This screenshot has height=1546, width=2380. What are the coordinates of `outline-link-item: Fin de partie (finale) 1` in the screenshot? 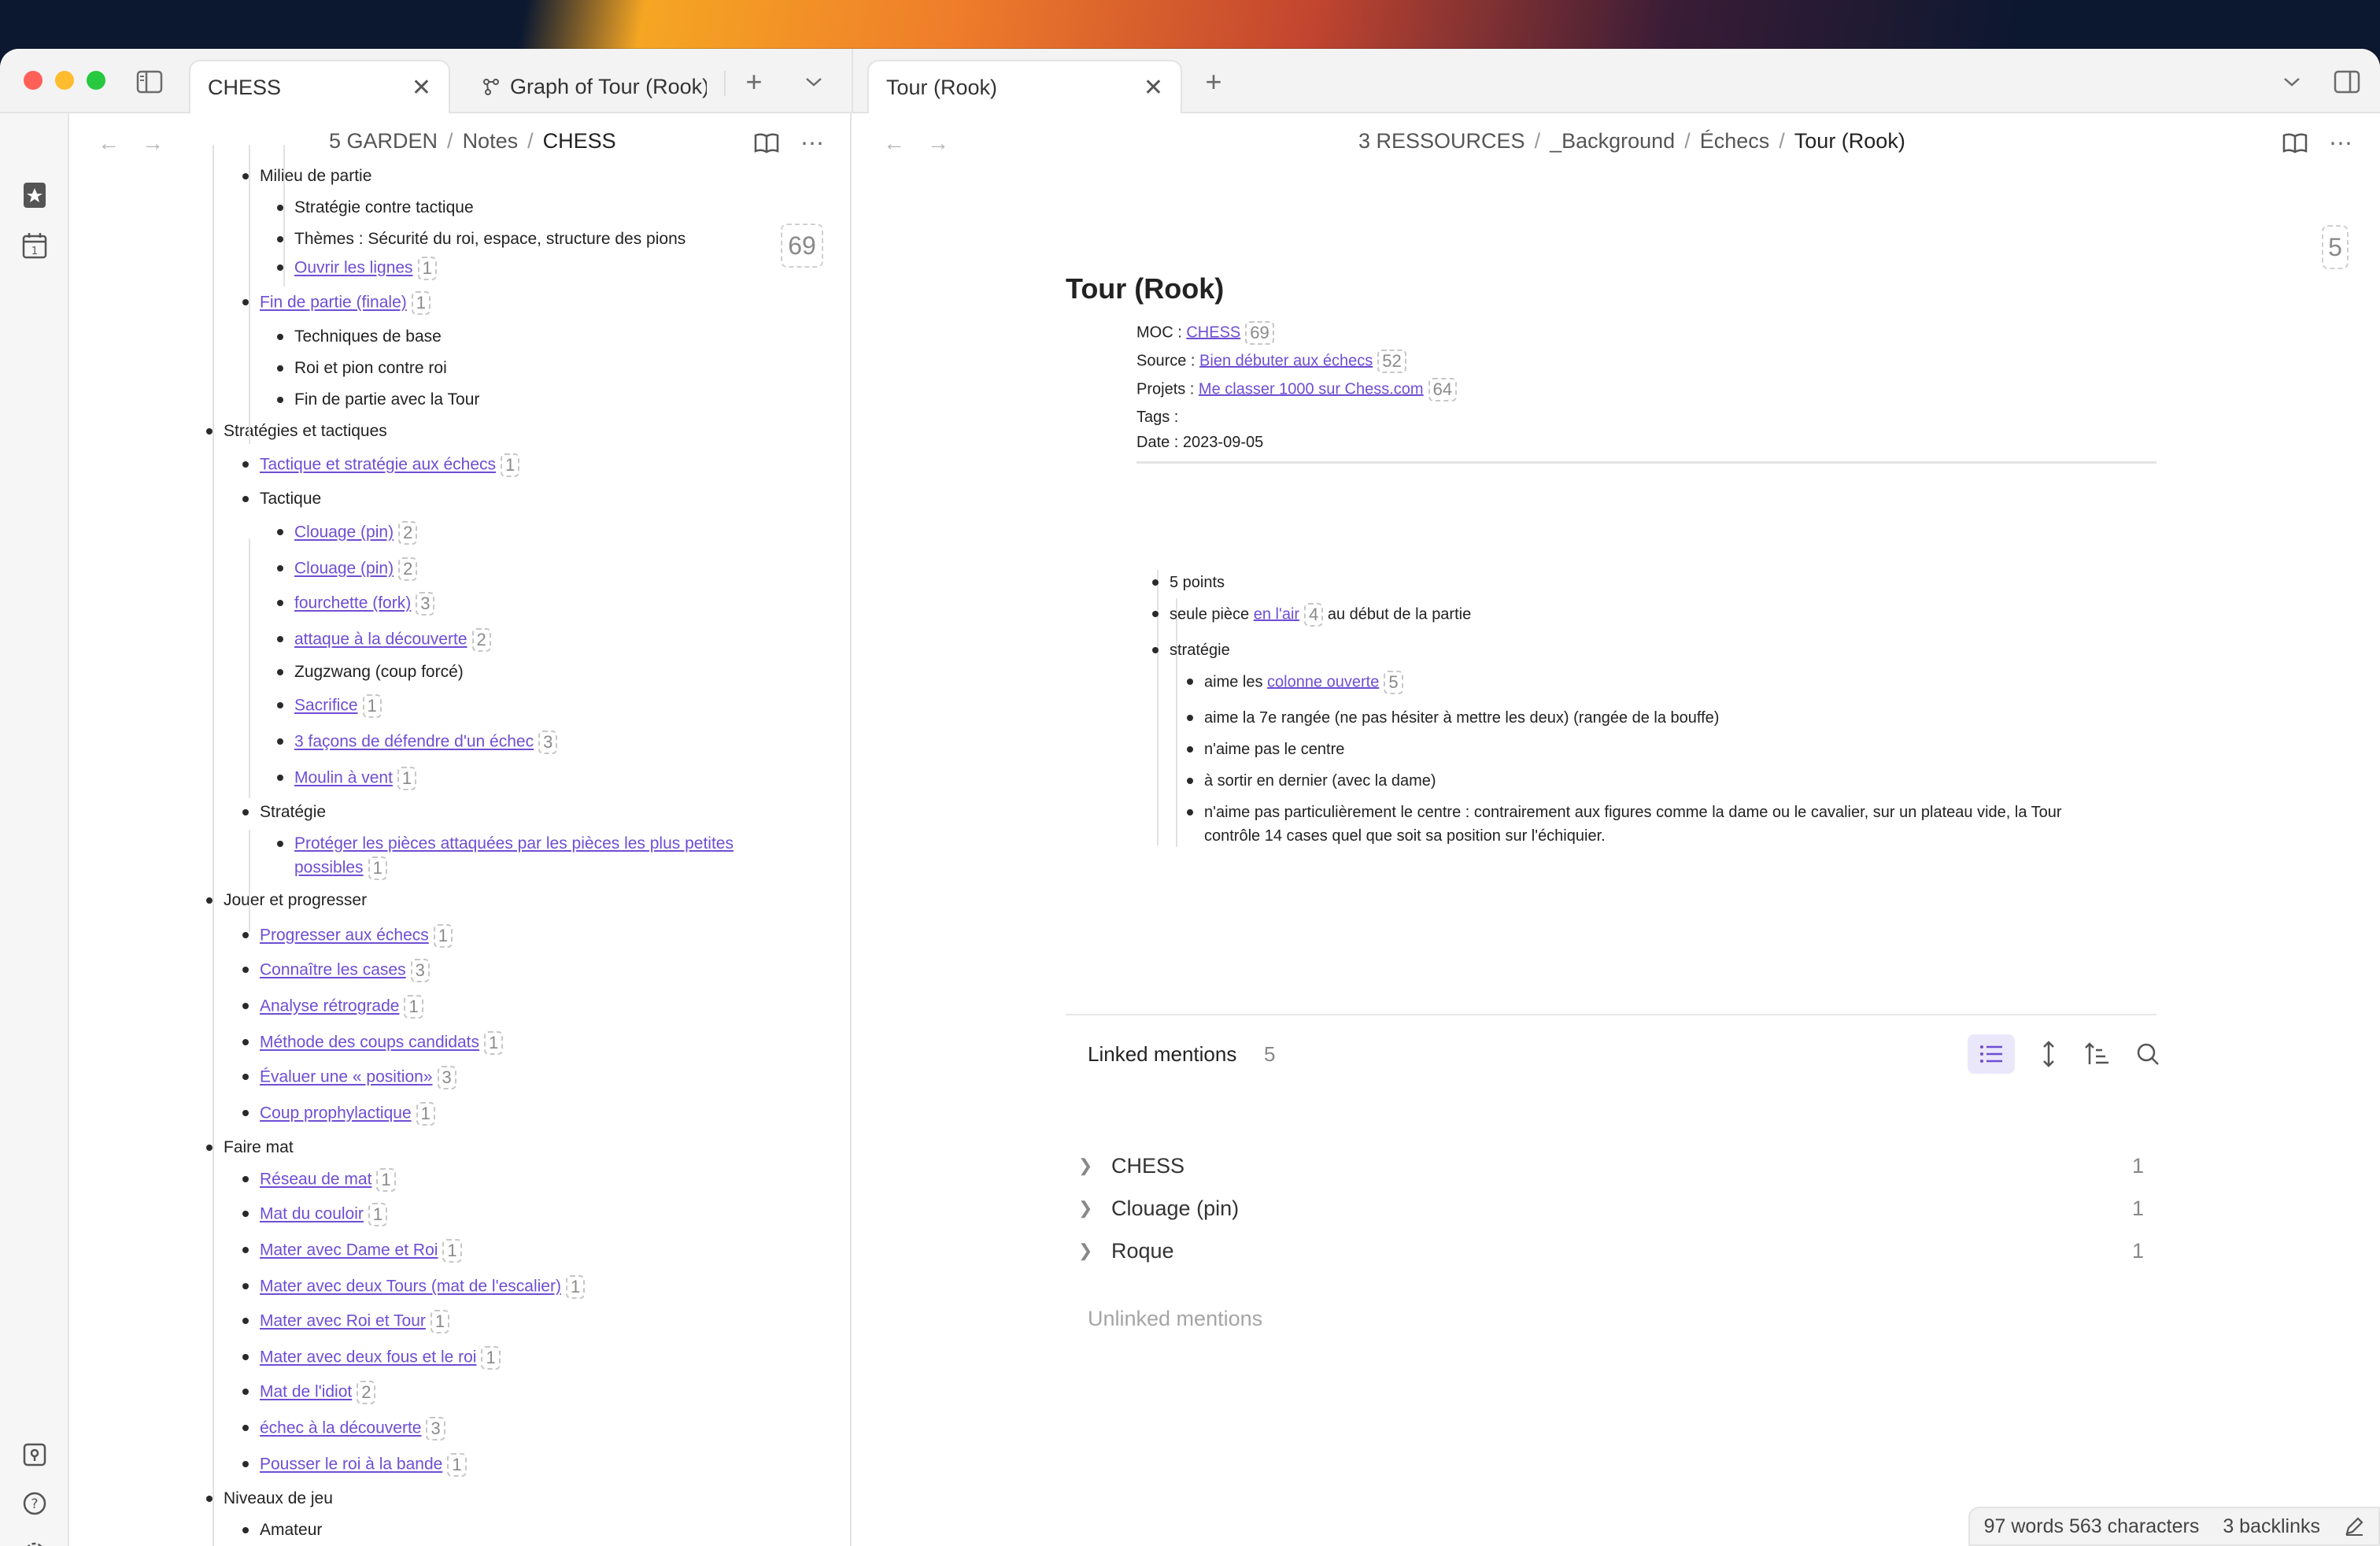 It's located at (345, 303).